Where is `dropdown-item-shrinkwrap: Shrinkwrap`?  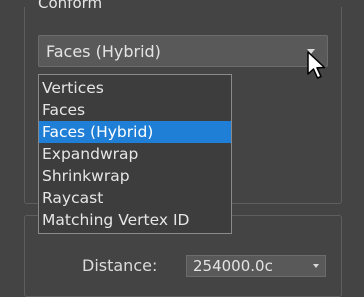 dropdown-item-shrinkwrap: Shrinkwrap is located at coordinates (135, 176).